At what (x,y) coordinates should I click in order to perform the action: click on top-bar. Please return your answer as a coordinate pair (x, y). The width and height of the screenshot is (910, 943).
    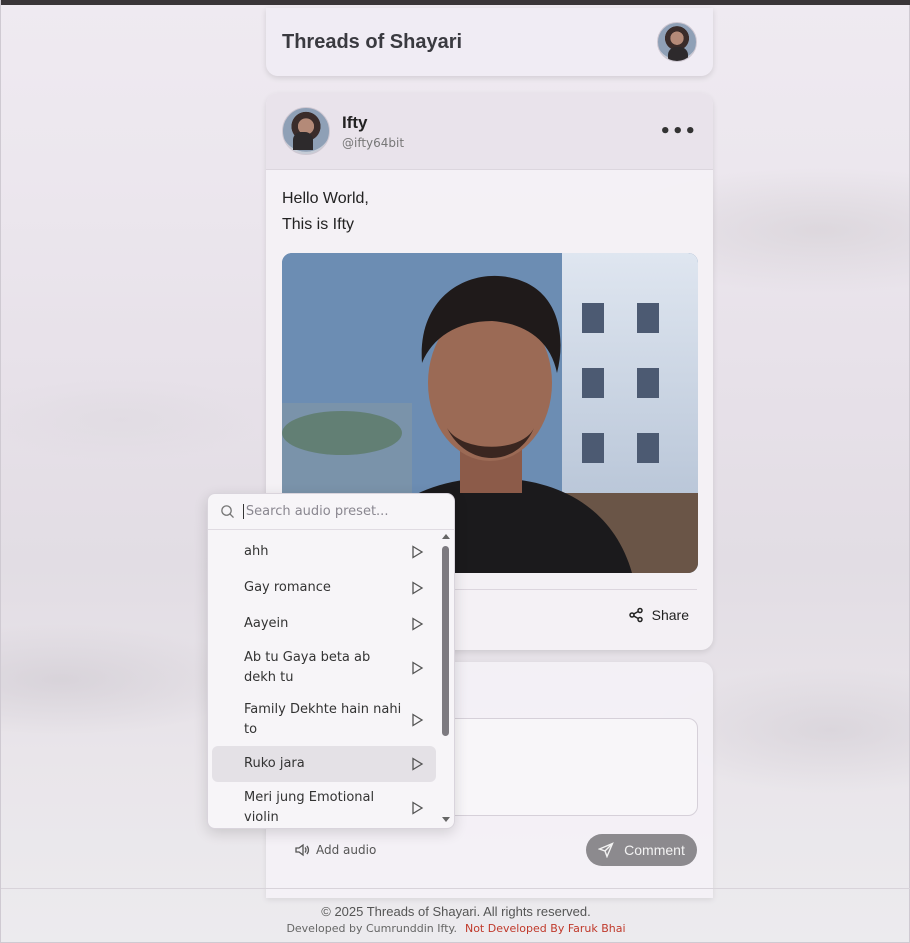
    Looking at the image, I should click on (455, 2).